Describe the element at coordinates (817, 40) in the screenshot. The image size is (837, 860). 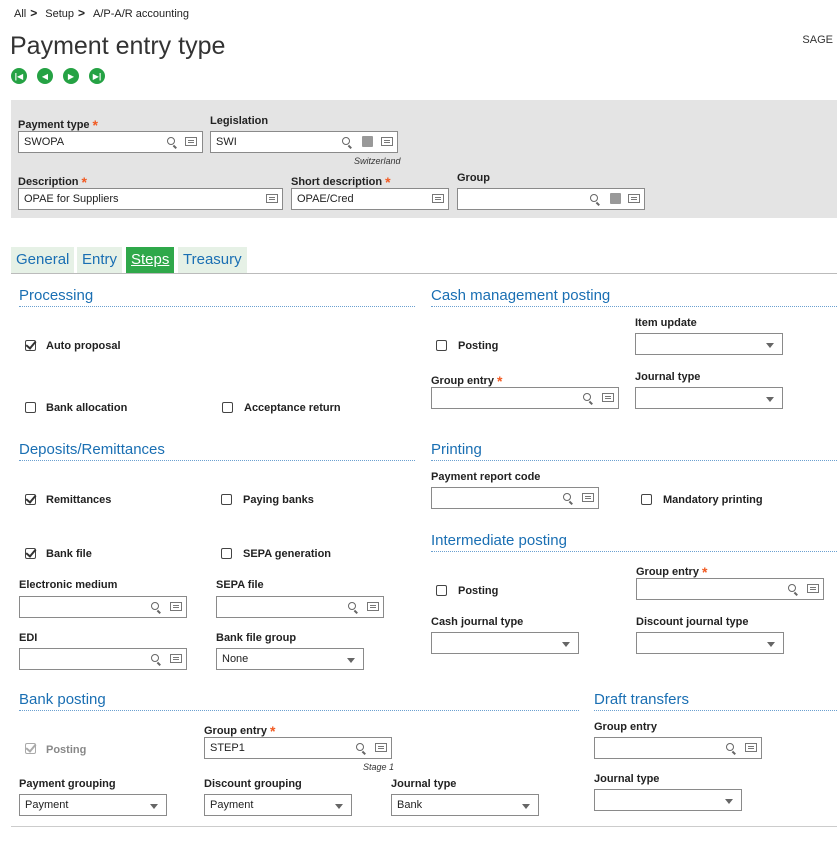
I see `app-name: SAGE` at that location.